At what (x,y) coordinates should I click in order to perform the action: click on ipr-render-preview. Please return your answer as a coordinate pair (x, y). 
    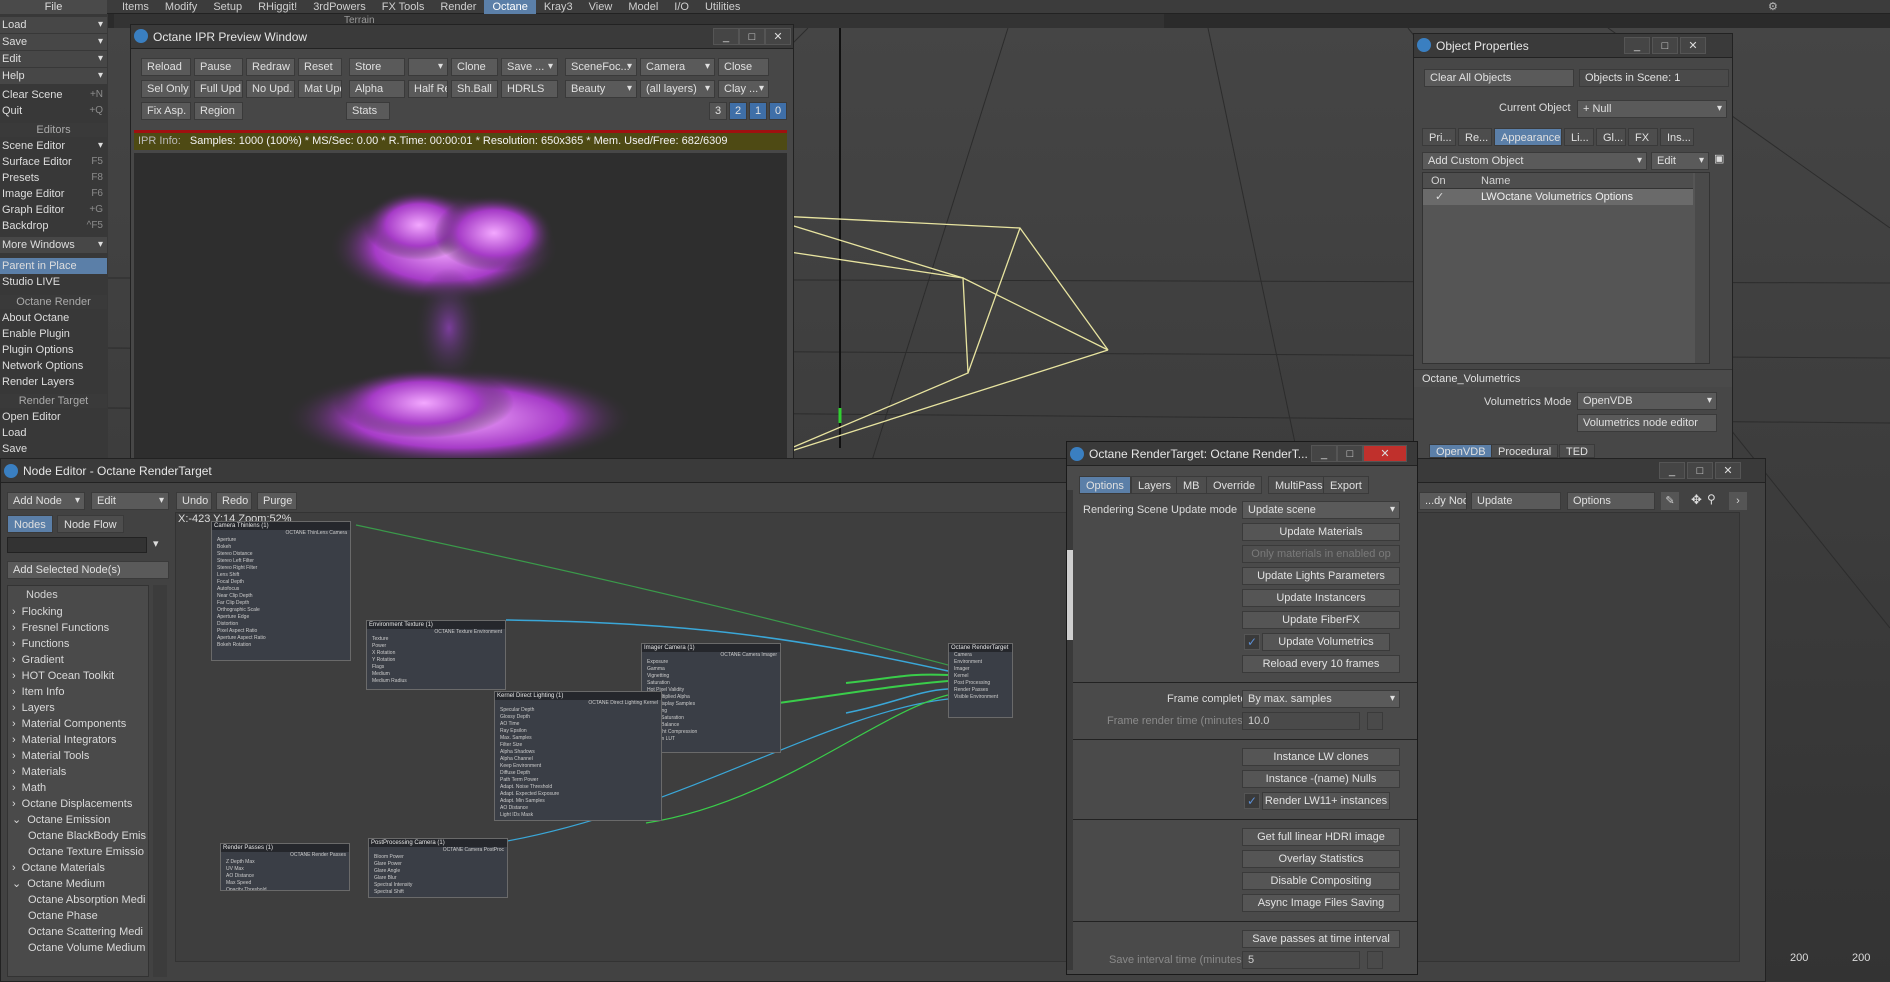
    Looking at the image, I should click on (460, 308).